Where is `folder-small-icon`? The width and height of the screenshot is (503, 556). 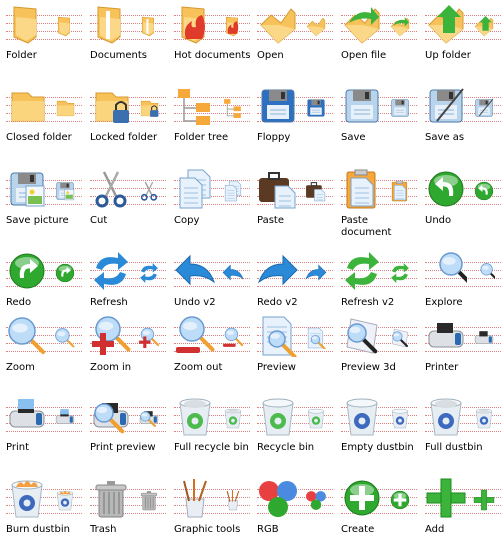 folder-small-icon is located at coordinates (63, 26).